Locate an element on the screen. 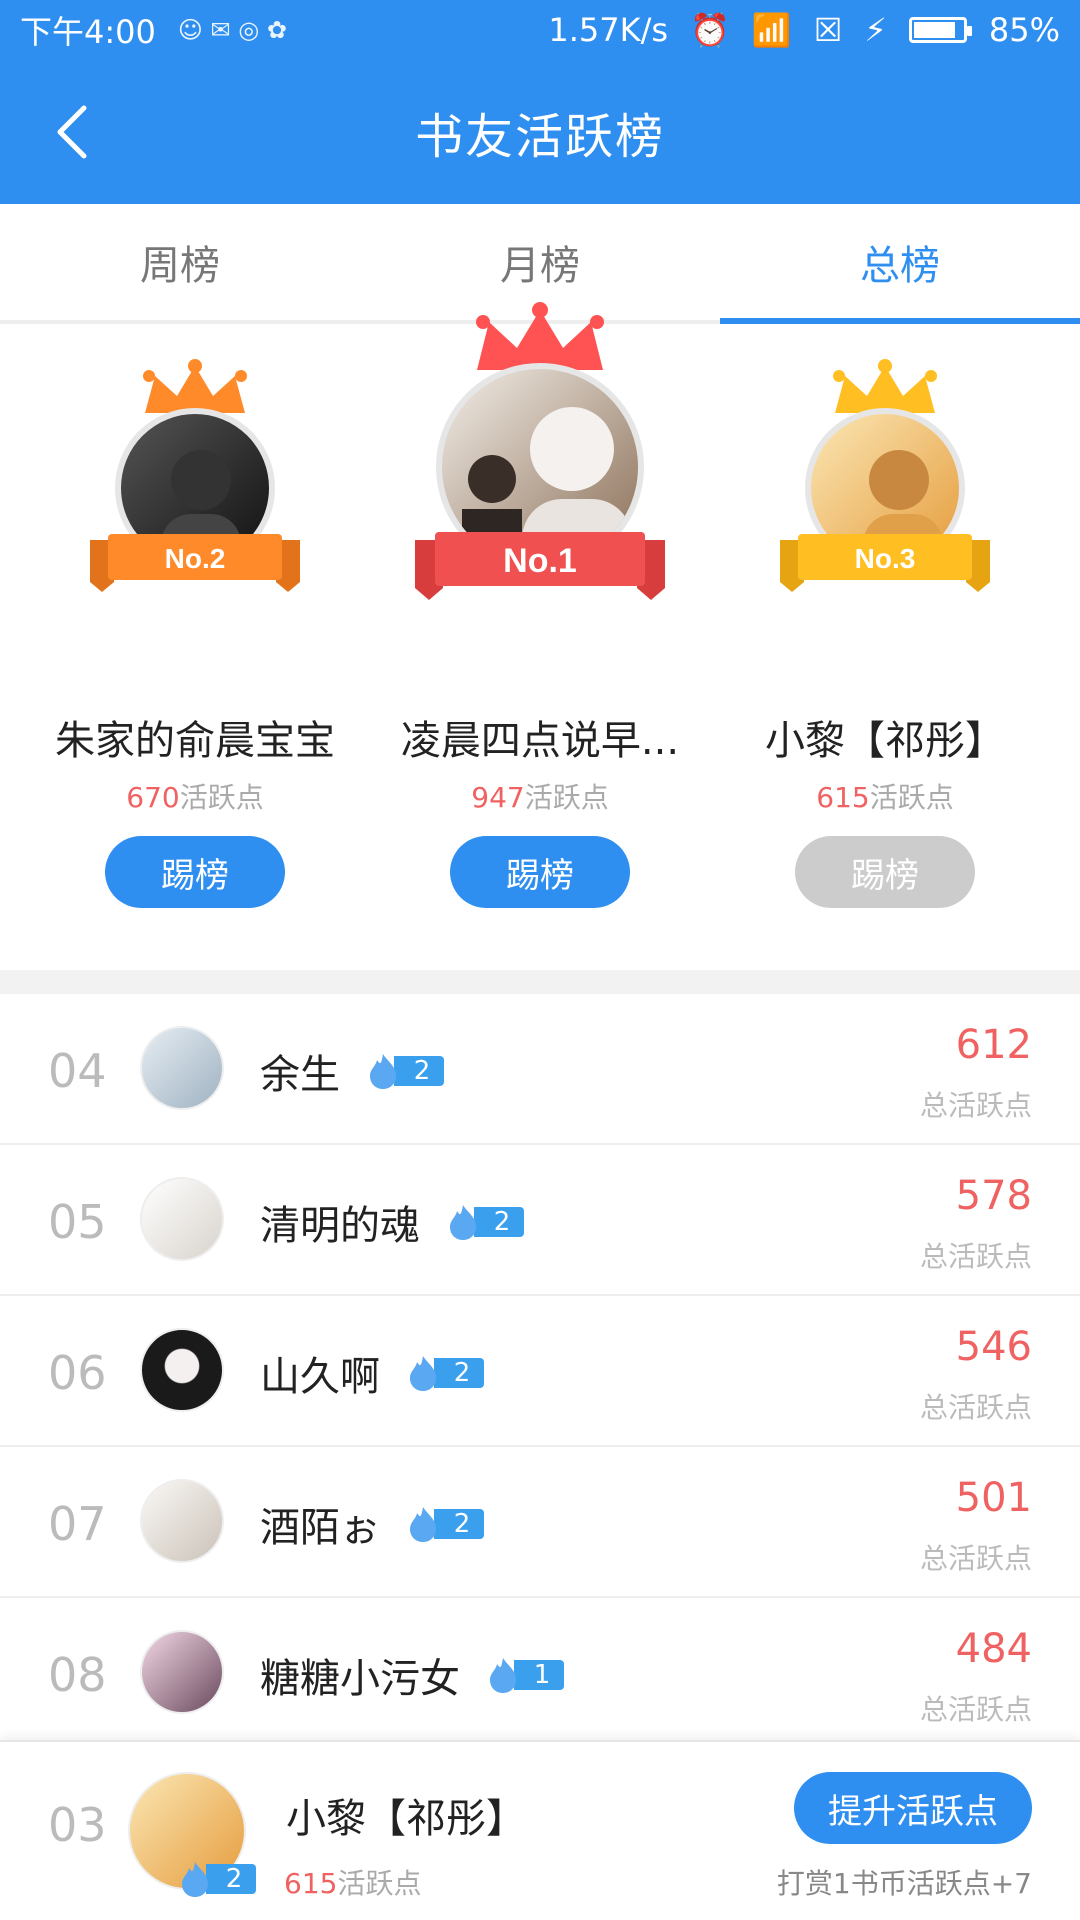 The width and height of the screenshot is (1080, 1920). rank-number: 08 is located at coordinates (77, 1675).